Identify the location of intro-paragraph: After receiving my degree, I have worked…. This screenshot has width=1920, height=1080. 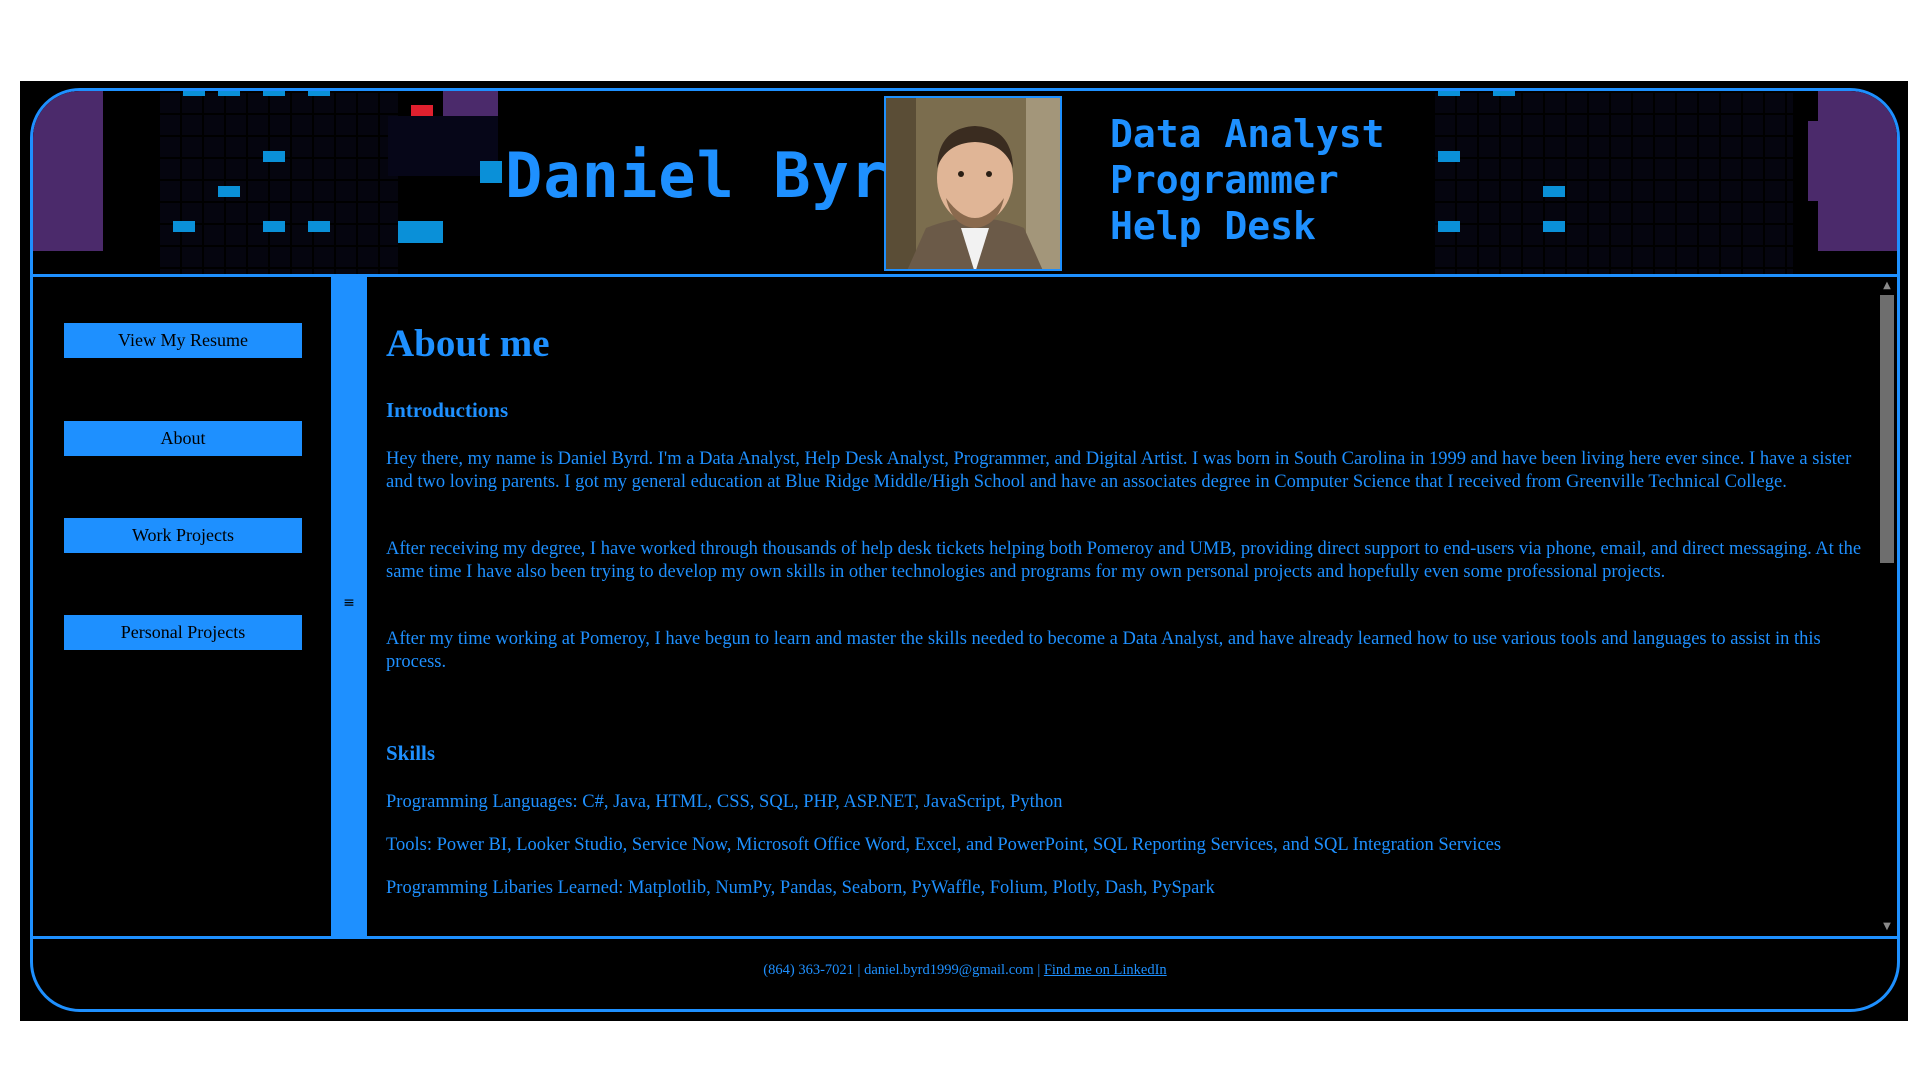
(1124, 560).